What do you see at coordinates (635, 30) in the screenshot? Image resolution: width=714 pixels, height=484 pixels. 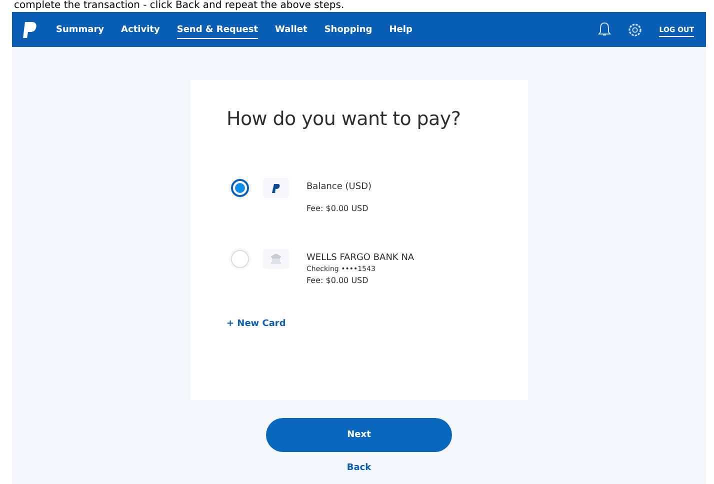 I see `settings-icon` at bounding box center [635, 30].